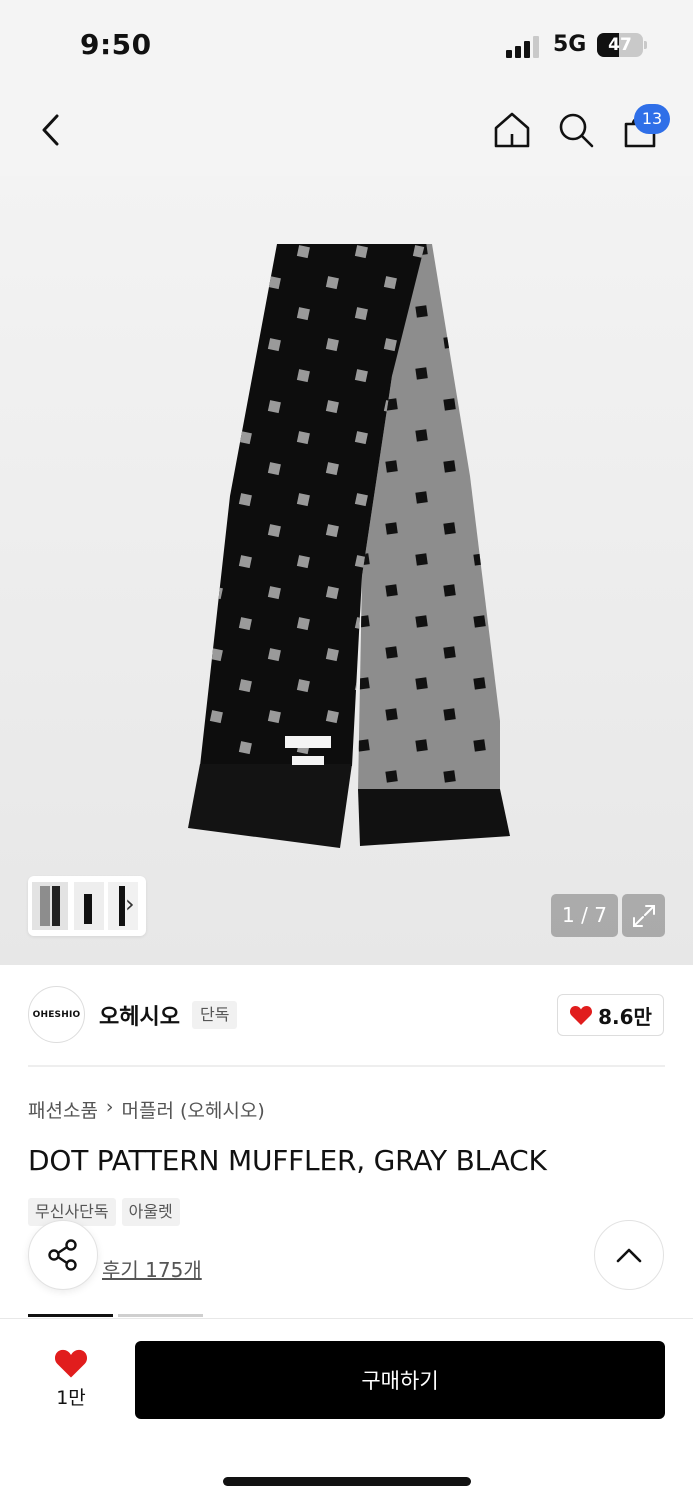  What do you see at coordinates (152, 1268) in the screenshot?
I see `review-link: 후기 175개` at bounding box center [152, 1268].